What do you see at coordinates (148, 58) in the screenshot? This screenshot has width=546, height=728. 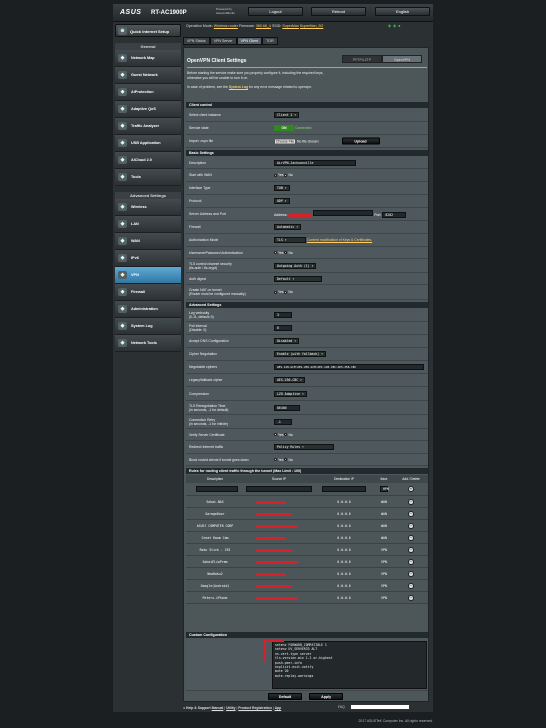 I see `sidebar-item-network-map: ◆ Network Map` at bounding box center [148, 58].